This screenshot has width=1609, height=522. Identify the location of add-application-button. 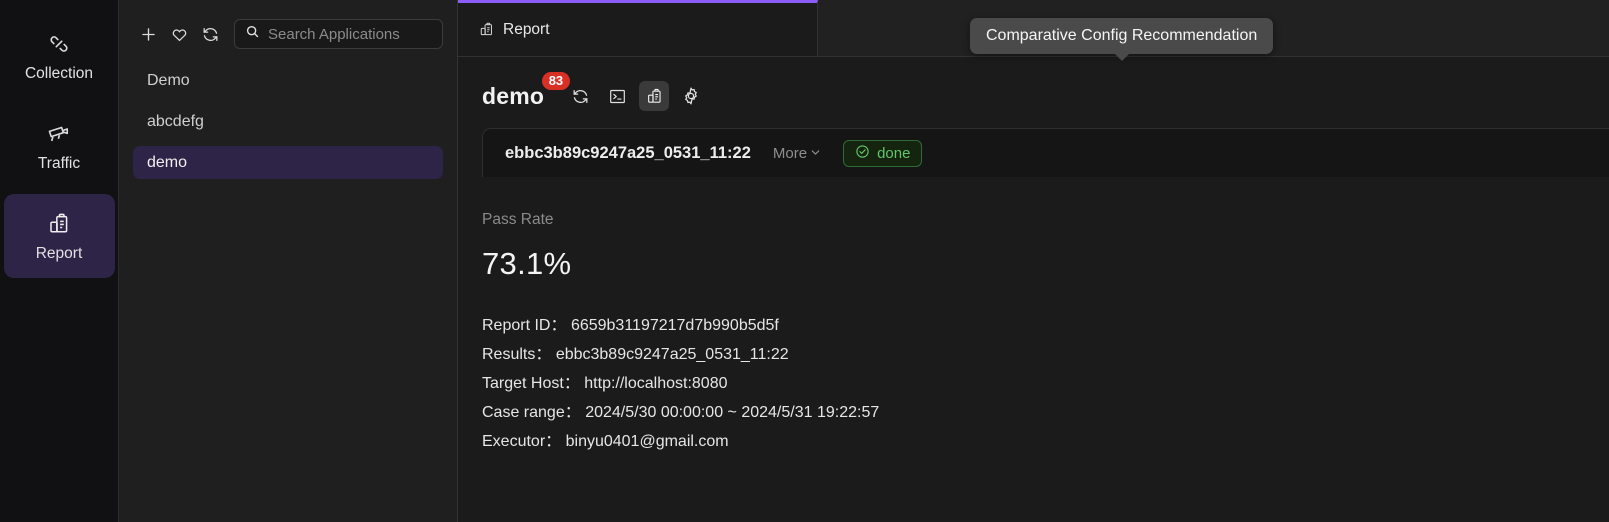
(148, 34).